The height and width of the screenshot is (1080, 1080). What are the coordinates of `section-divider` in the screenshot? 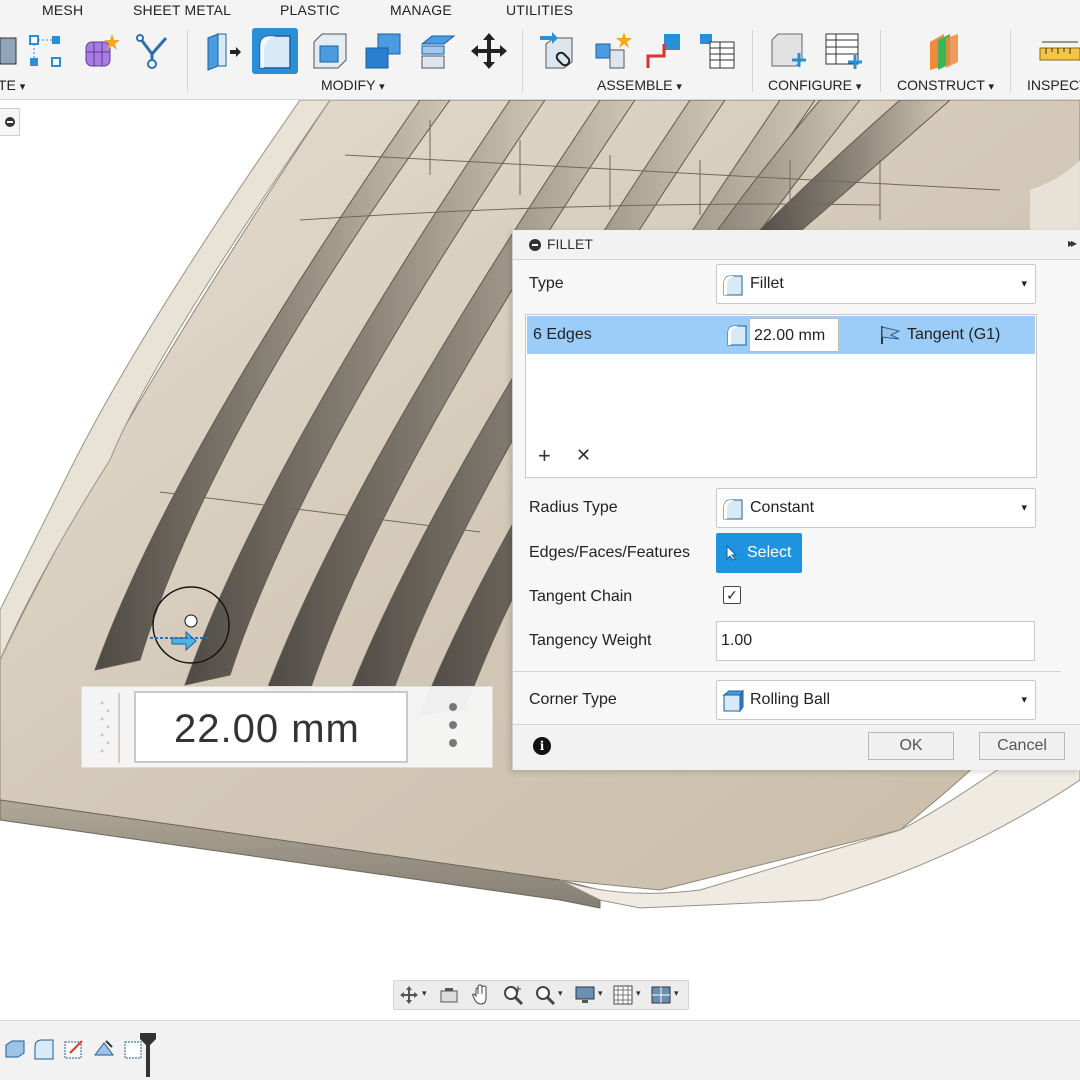 It's located at (787, 671).